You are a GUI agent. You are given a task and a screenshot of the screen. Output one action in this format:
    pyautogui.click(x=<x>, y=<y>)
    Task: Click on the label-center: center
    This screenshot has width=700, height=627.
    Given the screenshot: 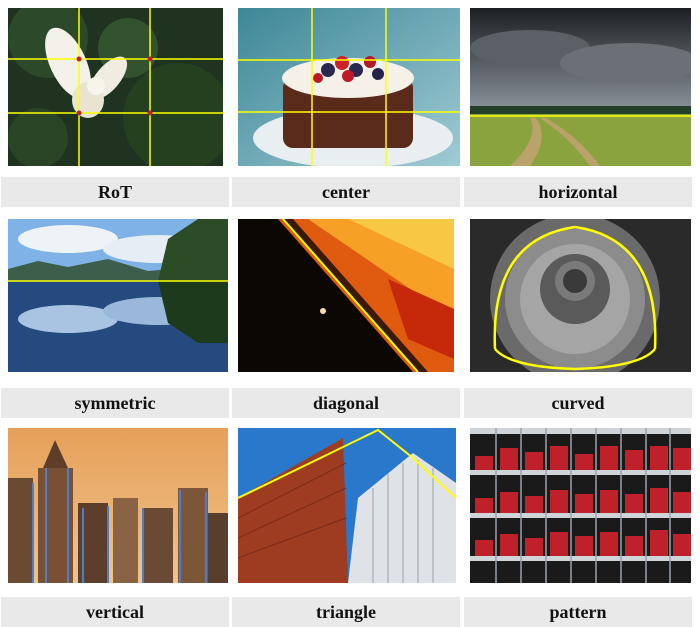 What is the action you would take?
    pyautogui.click(x=346, y=191)
    